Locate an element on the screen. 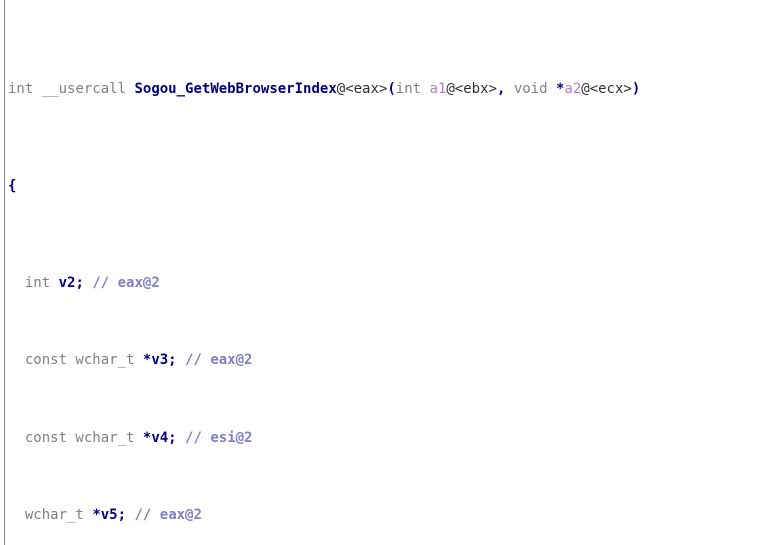 The image size is (776, 545). signature-close-paren: ) is located at coordinates (636, 88).